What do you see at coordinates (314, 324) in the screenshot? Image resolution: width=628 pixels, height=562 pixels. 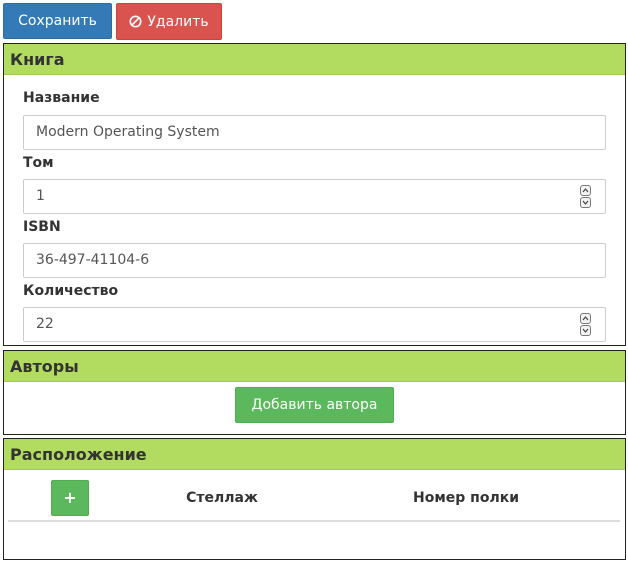 I see `quantity-input: 22` at bounding box center [314, 324].